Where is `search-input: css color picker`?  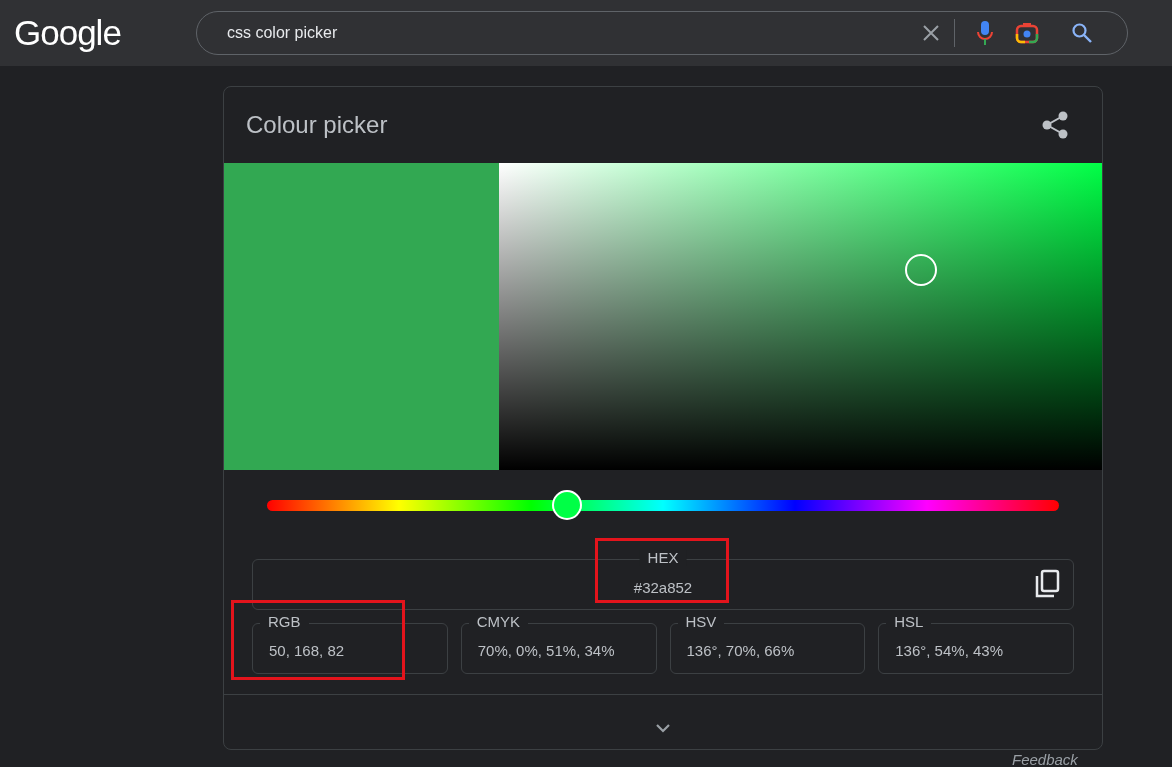 search-input: css color picker is located at coordinates (573, 33).